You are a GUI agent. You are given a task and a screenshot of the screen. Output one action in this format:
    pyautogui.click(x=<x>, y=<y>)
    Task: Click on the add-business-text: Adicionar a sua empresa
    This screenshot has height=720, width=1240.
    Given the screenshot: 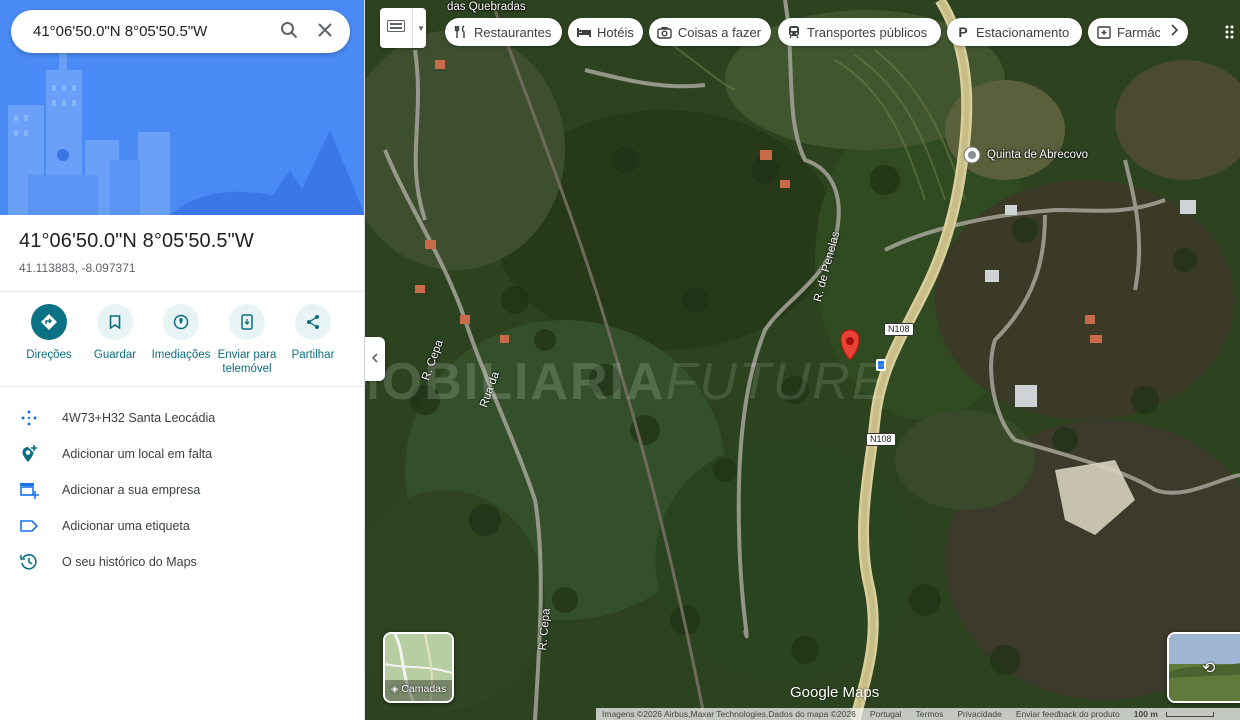 What is the action you would take?
    pyautogui.click(x=131, y=490)
    